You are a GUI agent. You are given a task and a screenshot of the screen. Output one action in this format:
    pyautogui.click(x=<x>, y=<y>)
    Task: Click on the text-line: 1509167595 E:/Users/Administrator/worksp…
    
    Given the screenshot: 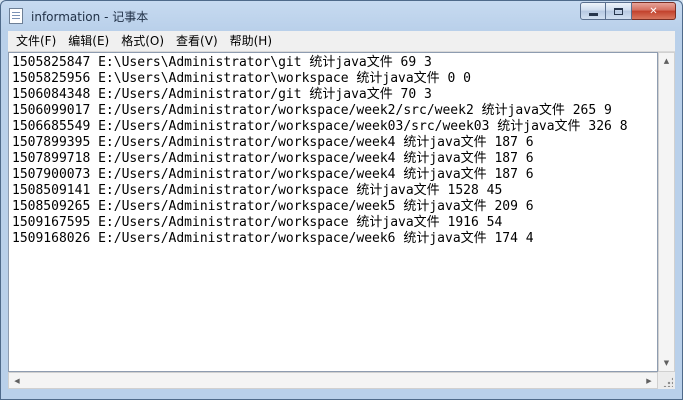 What is the action you would take?
    pyautogui.click(x=257, y=222)
    